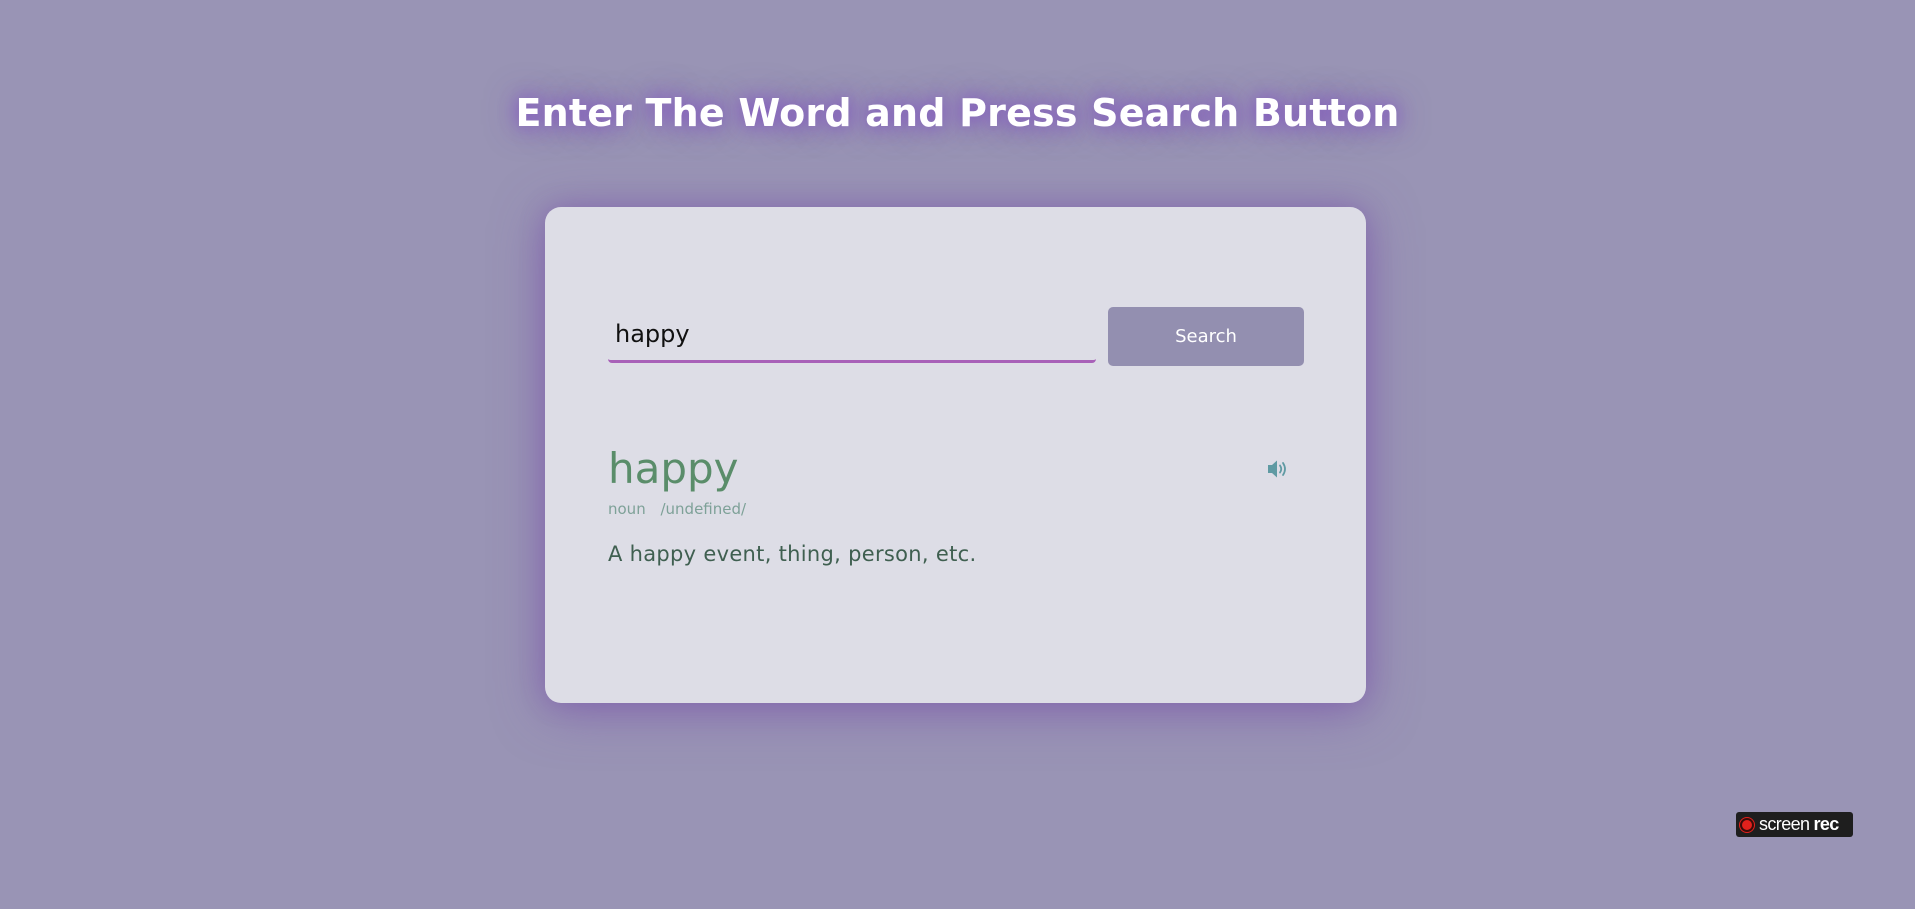  What do you see at coordinates (627, 509) in the screenshot?
I see `part-of-speech: noun` at bounding box center [627, 509].